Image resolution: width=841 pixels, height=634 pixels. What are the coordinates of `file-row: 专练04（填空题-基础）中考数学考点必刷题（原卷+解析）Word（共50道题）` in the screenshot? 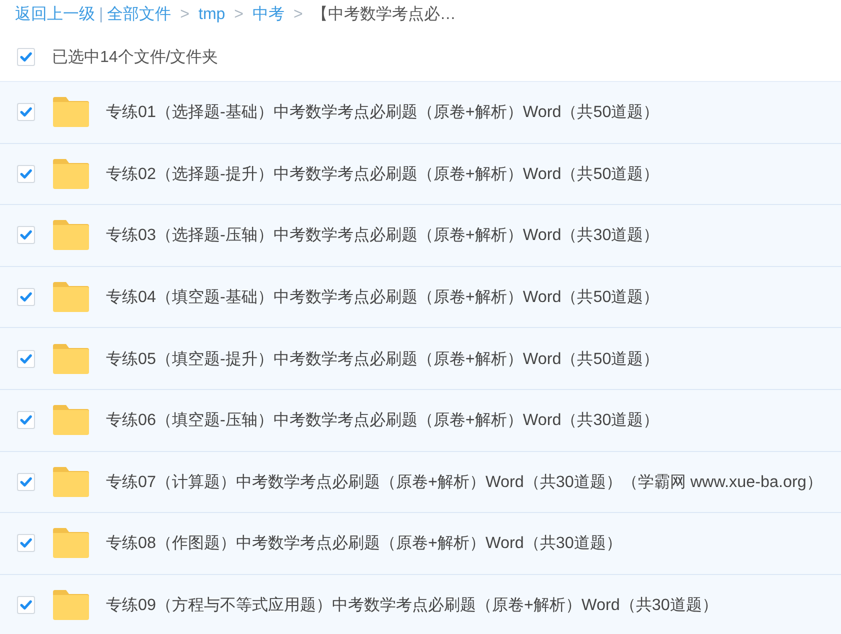 It's located at (420, 297).